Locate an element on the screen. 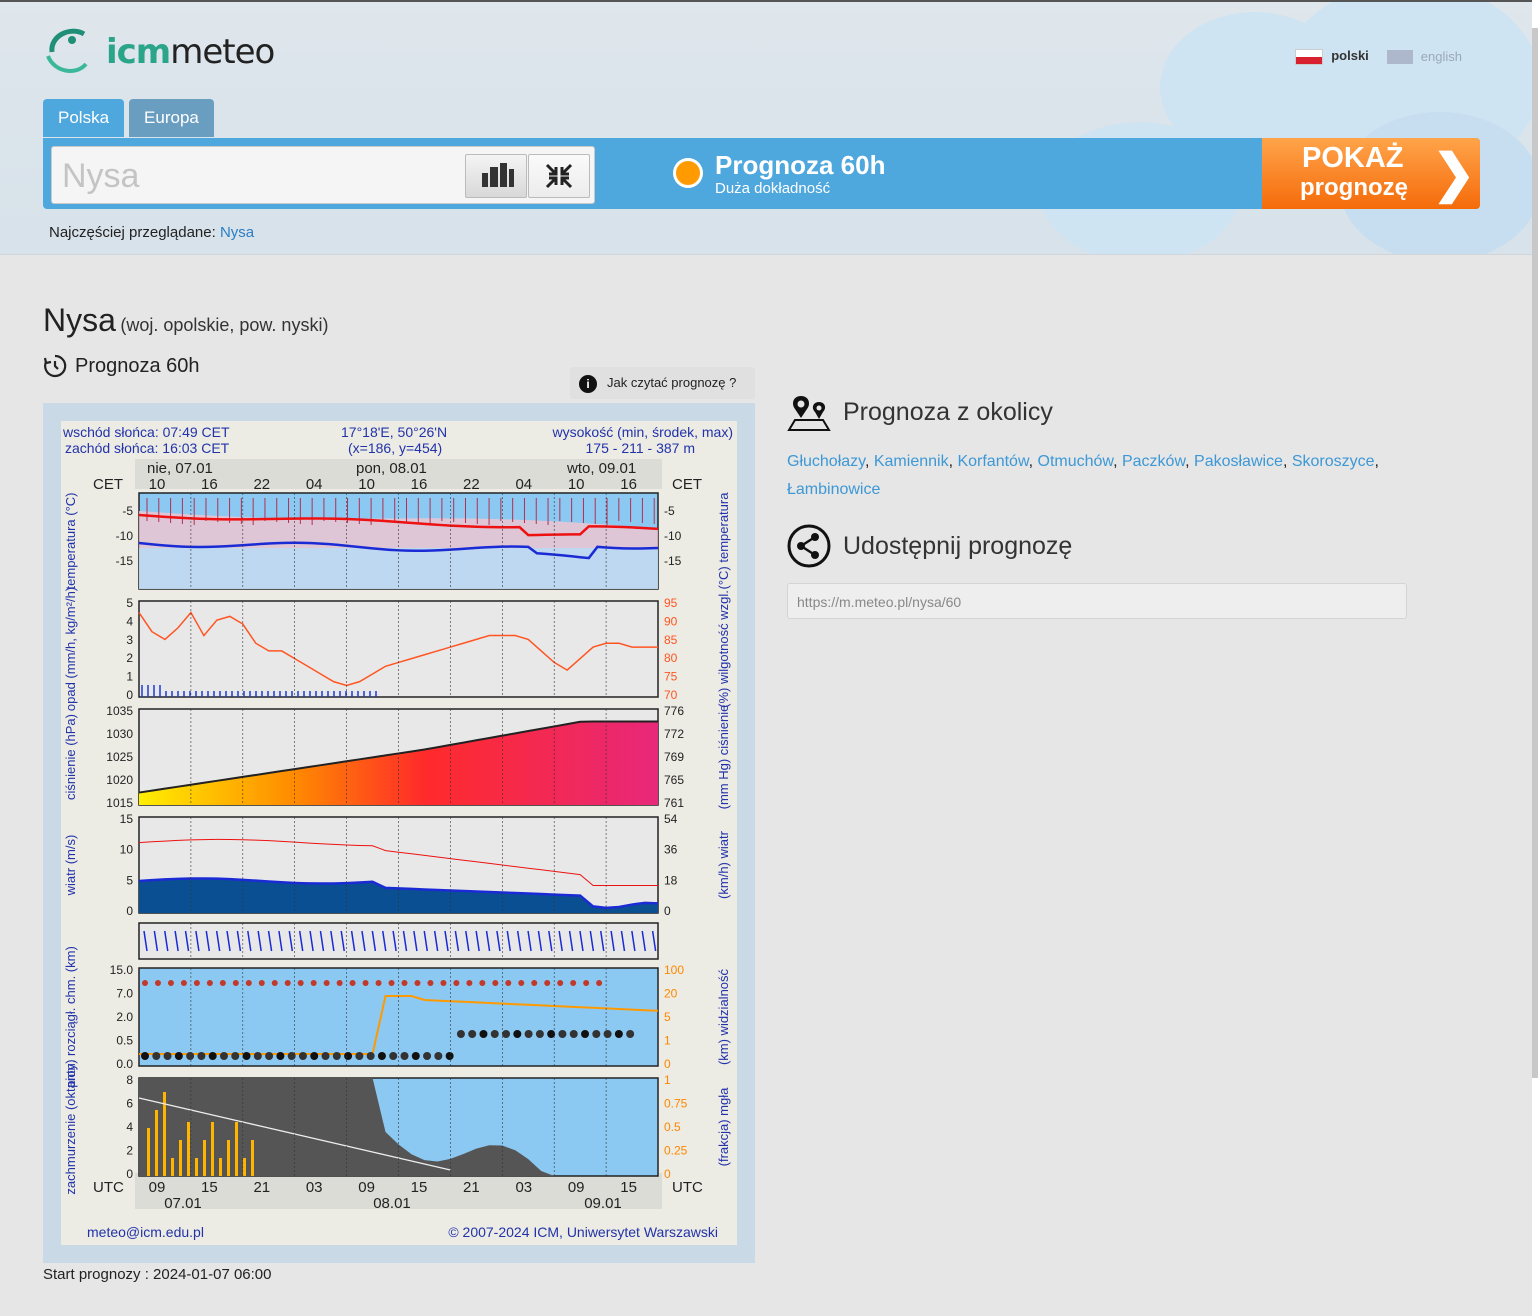 This screenshot has width=1538, height=1316. logo-meteo-text: meteo is located at coordinates (222, 52).